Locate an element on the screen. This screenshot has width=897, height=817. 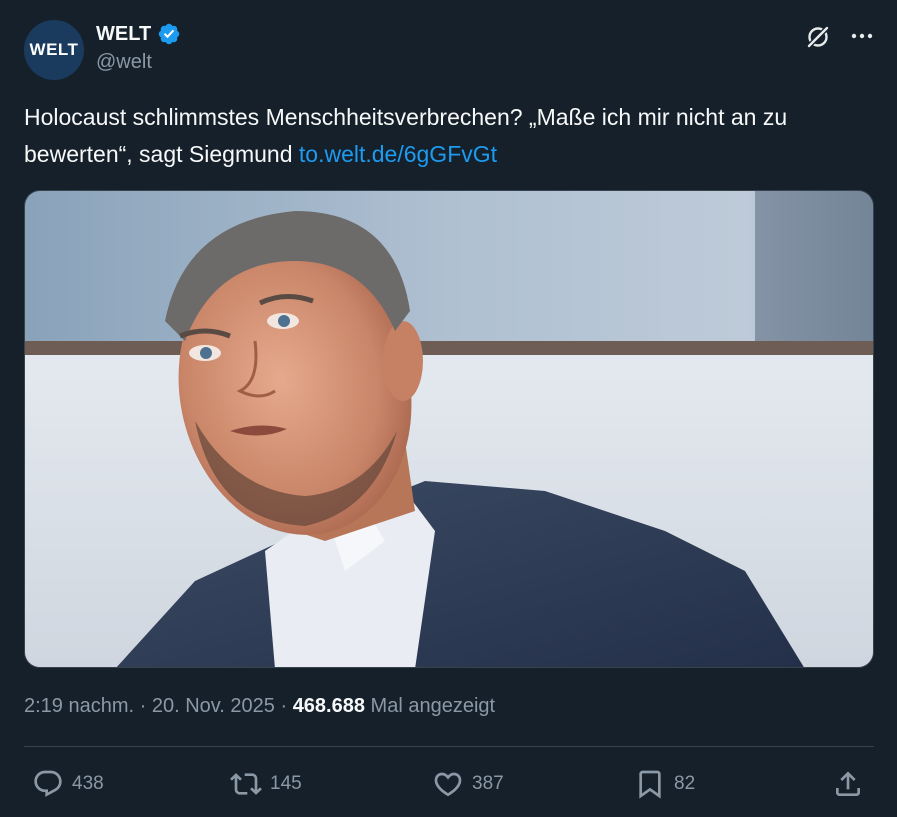
share-button is located at coordinates (848, 784).